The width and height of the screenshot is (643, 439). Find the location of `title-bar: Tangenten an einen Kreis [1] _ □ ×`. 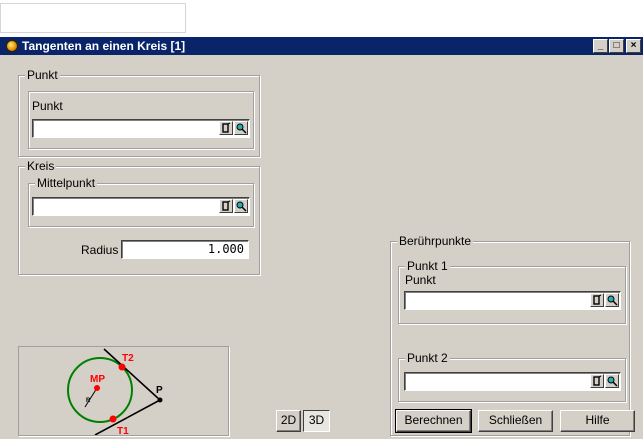

title-bar: Tangenten an einen Kreis [1] _ □ × is located at coordinates (321, 46).